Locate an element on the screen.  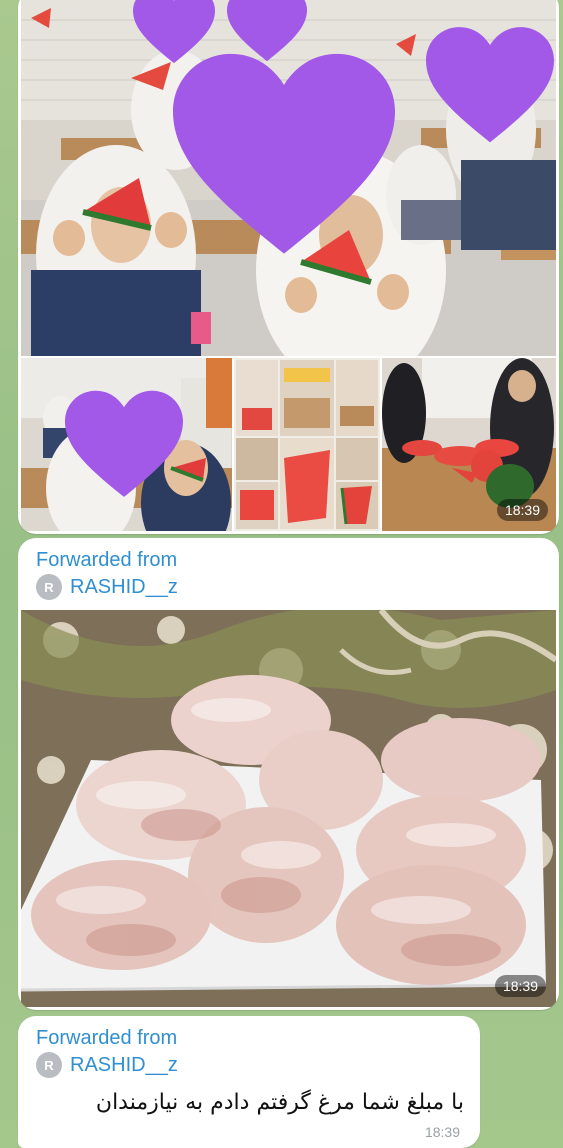
photo-classroom-girls is located at coordinates (126, 444).